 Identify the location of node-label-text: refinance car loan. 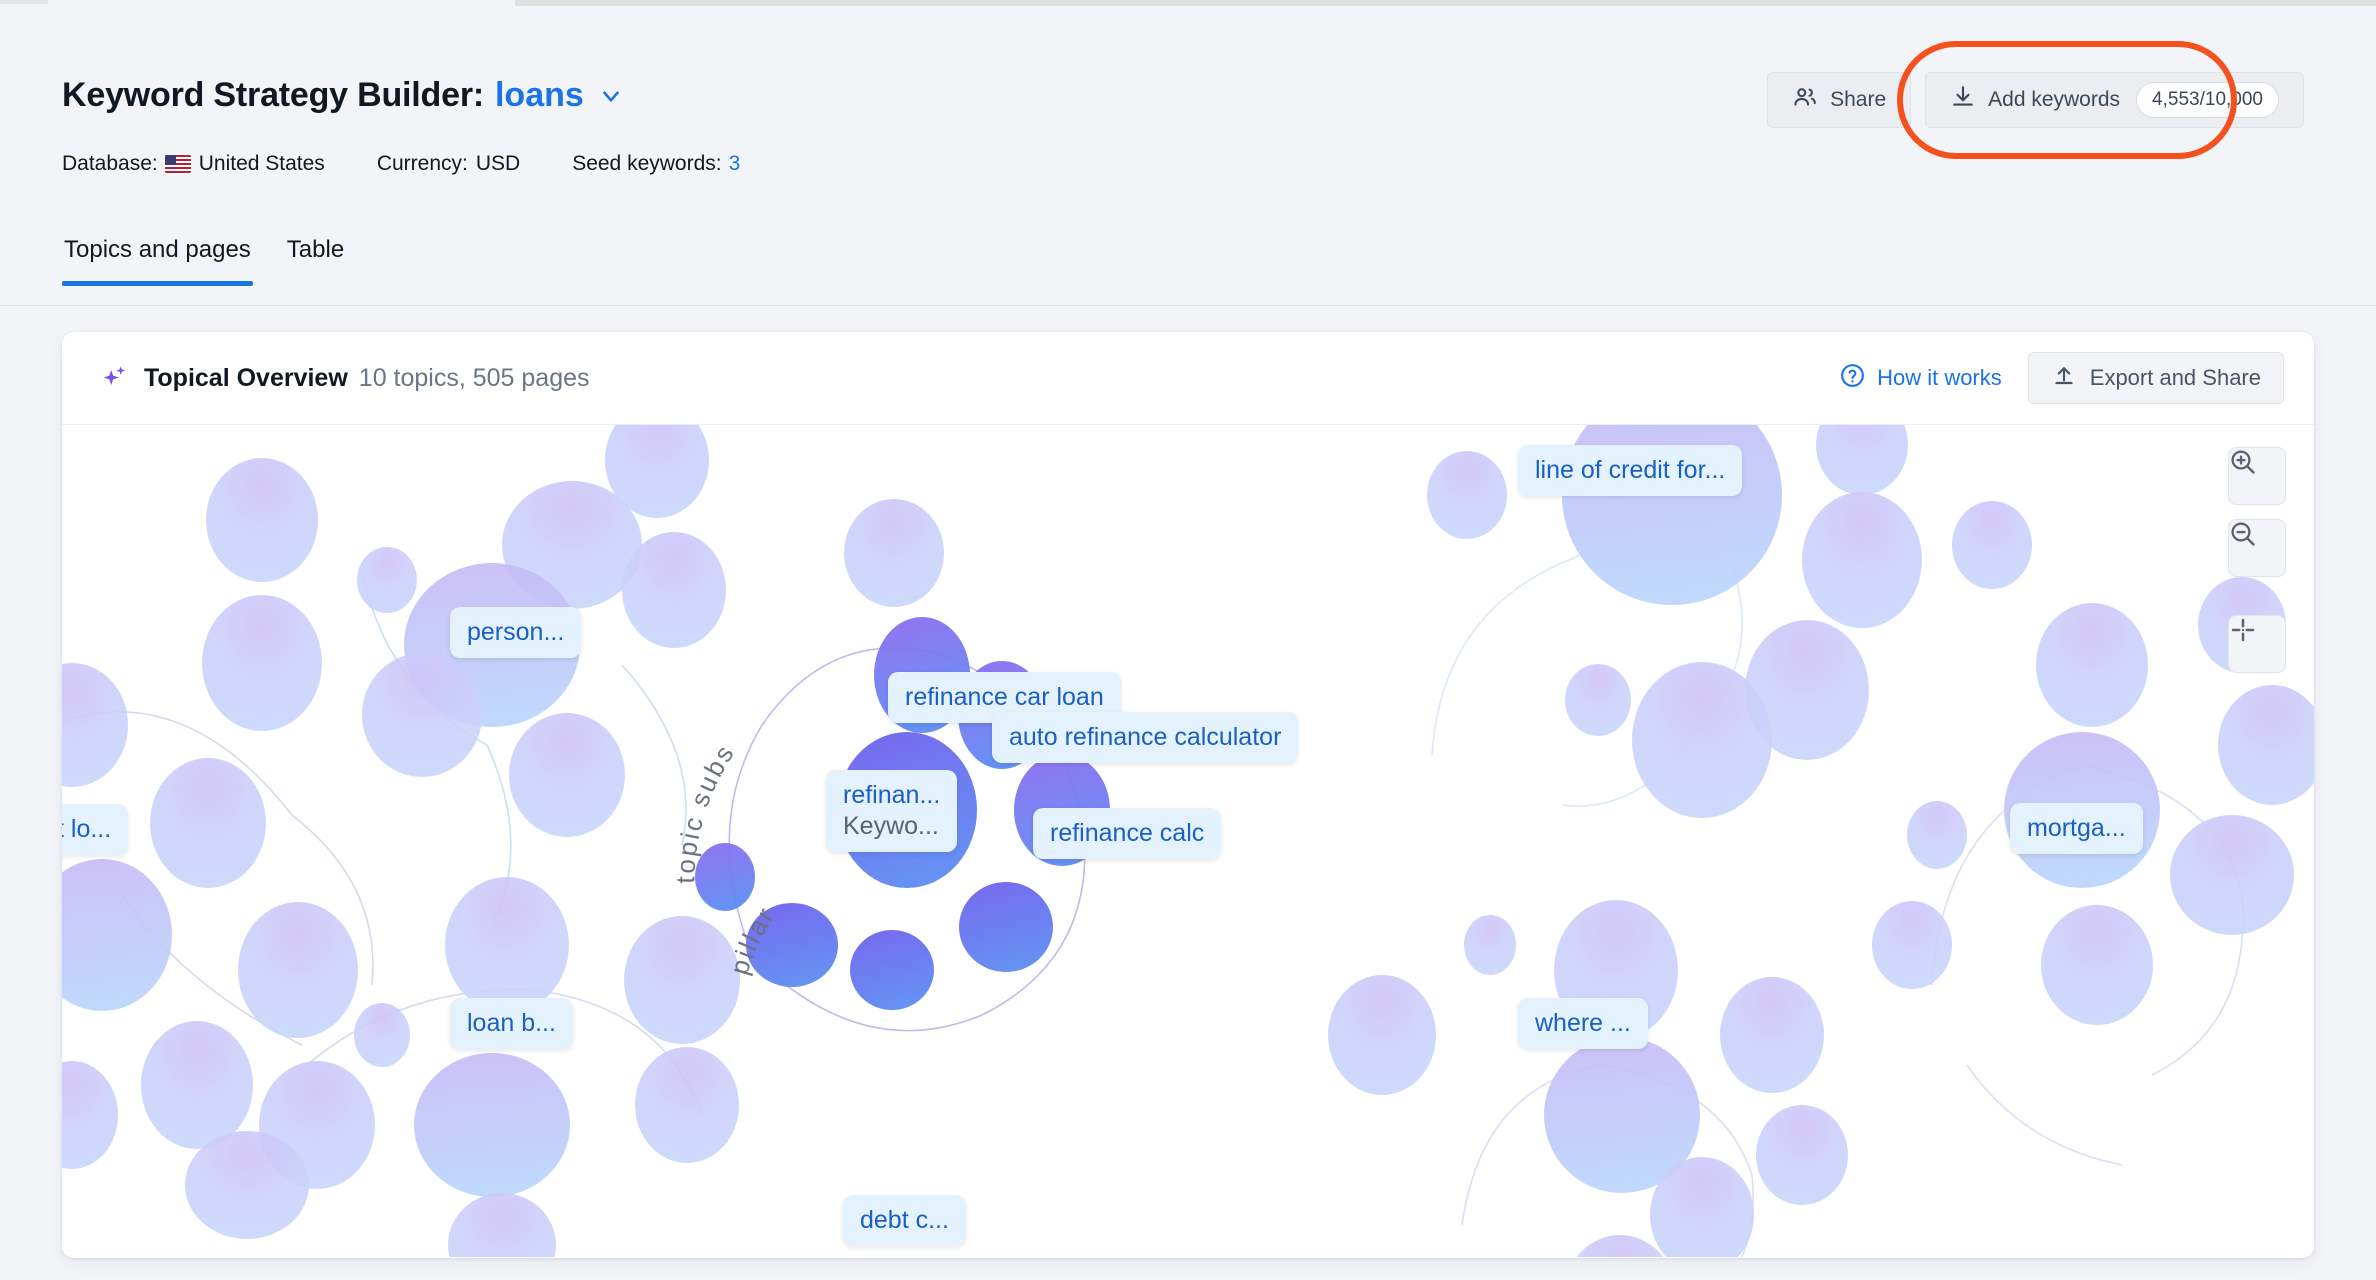
(1004, 697).